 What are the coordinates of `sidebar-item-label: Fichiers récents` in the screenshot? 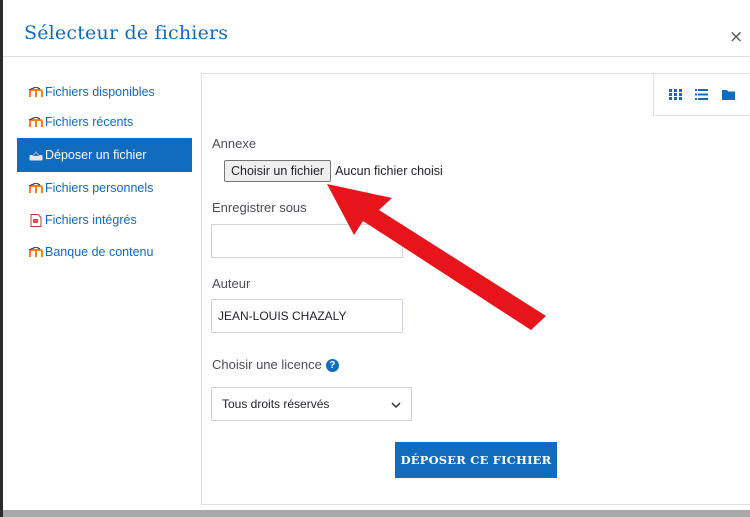 It's located at (89, 122).